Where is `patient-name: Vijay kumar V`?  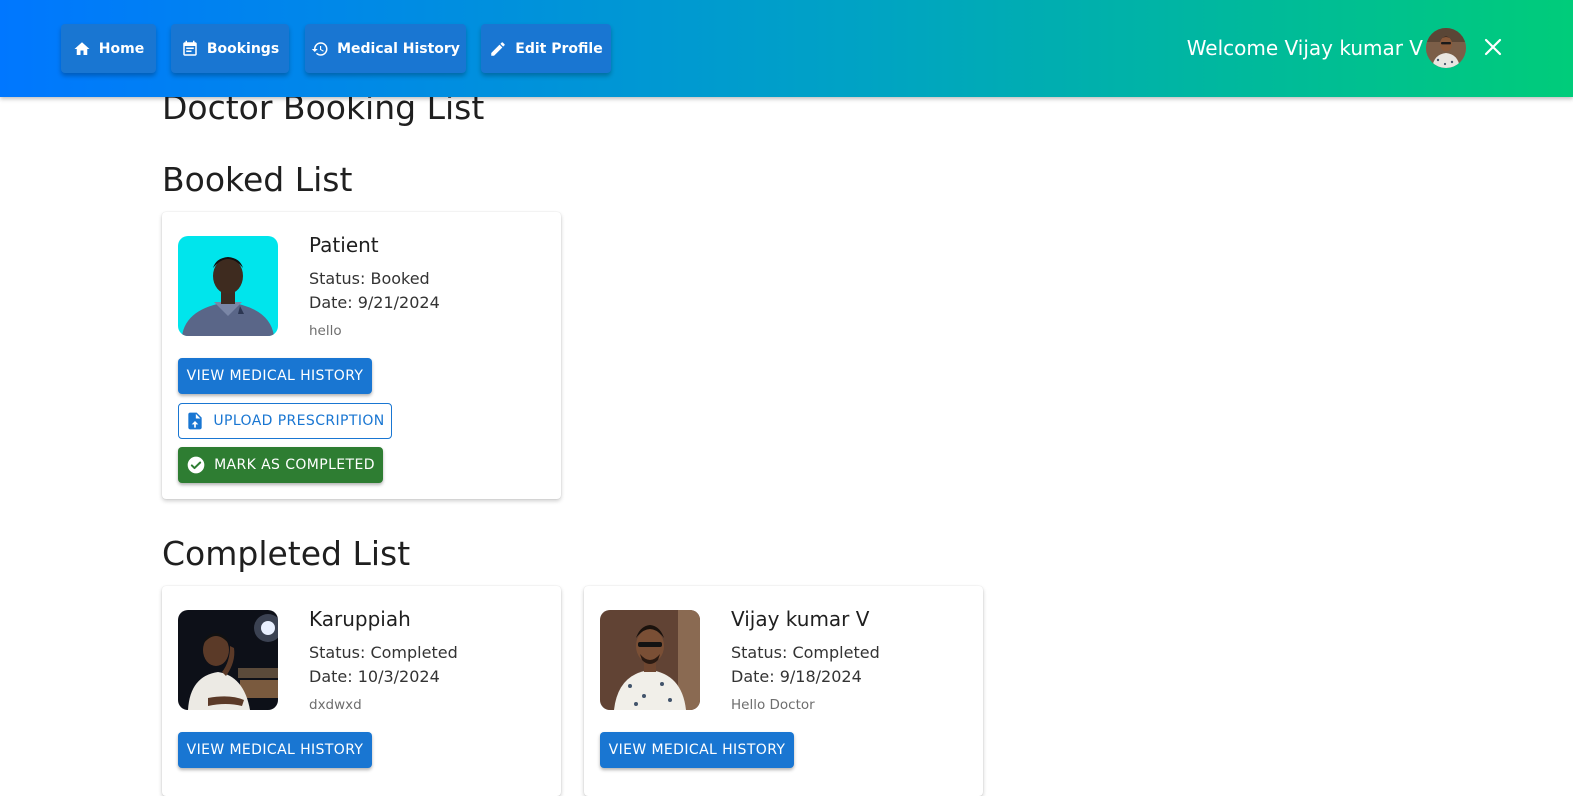
patient-name: Vijay kumar V is located at coordinates (800, 619).